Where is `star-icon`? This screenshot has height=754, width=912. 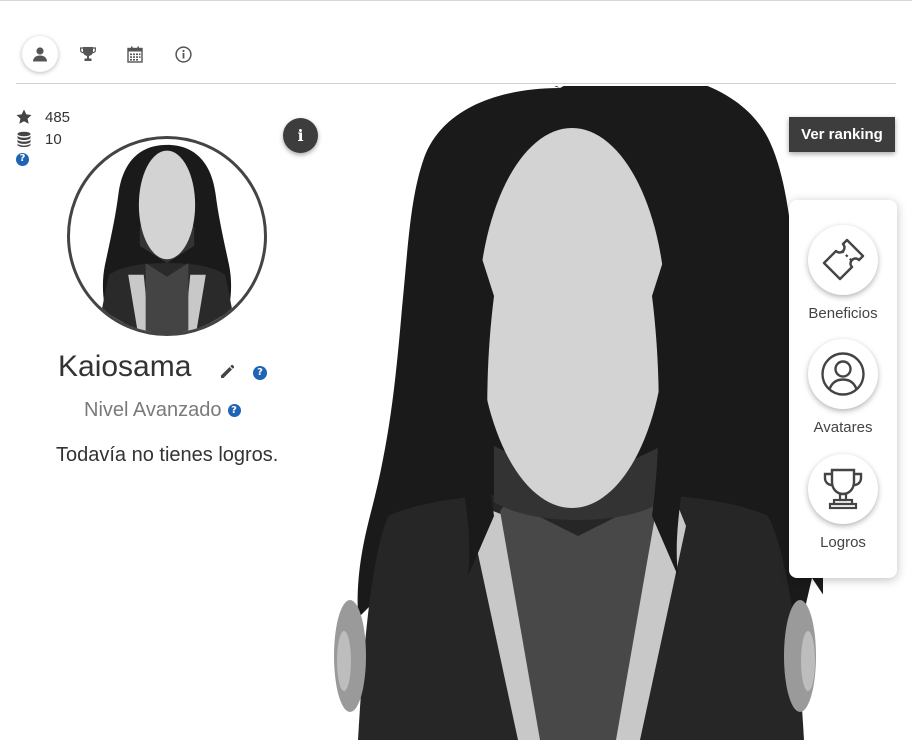 star-icon is located at coordinates (24, 116).